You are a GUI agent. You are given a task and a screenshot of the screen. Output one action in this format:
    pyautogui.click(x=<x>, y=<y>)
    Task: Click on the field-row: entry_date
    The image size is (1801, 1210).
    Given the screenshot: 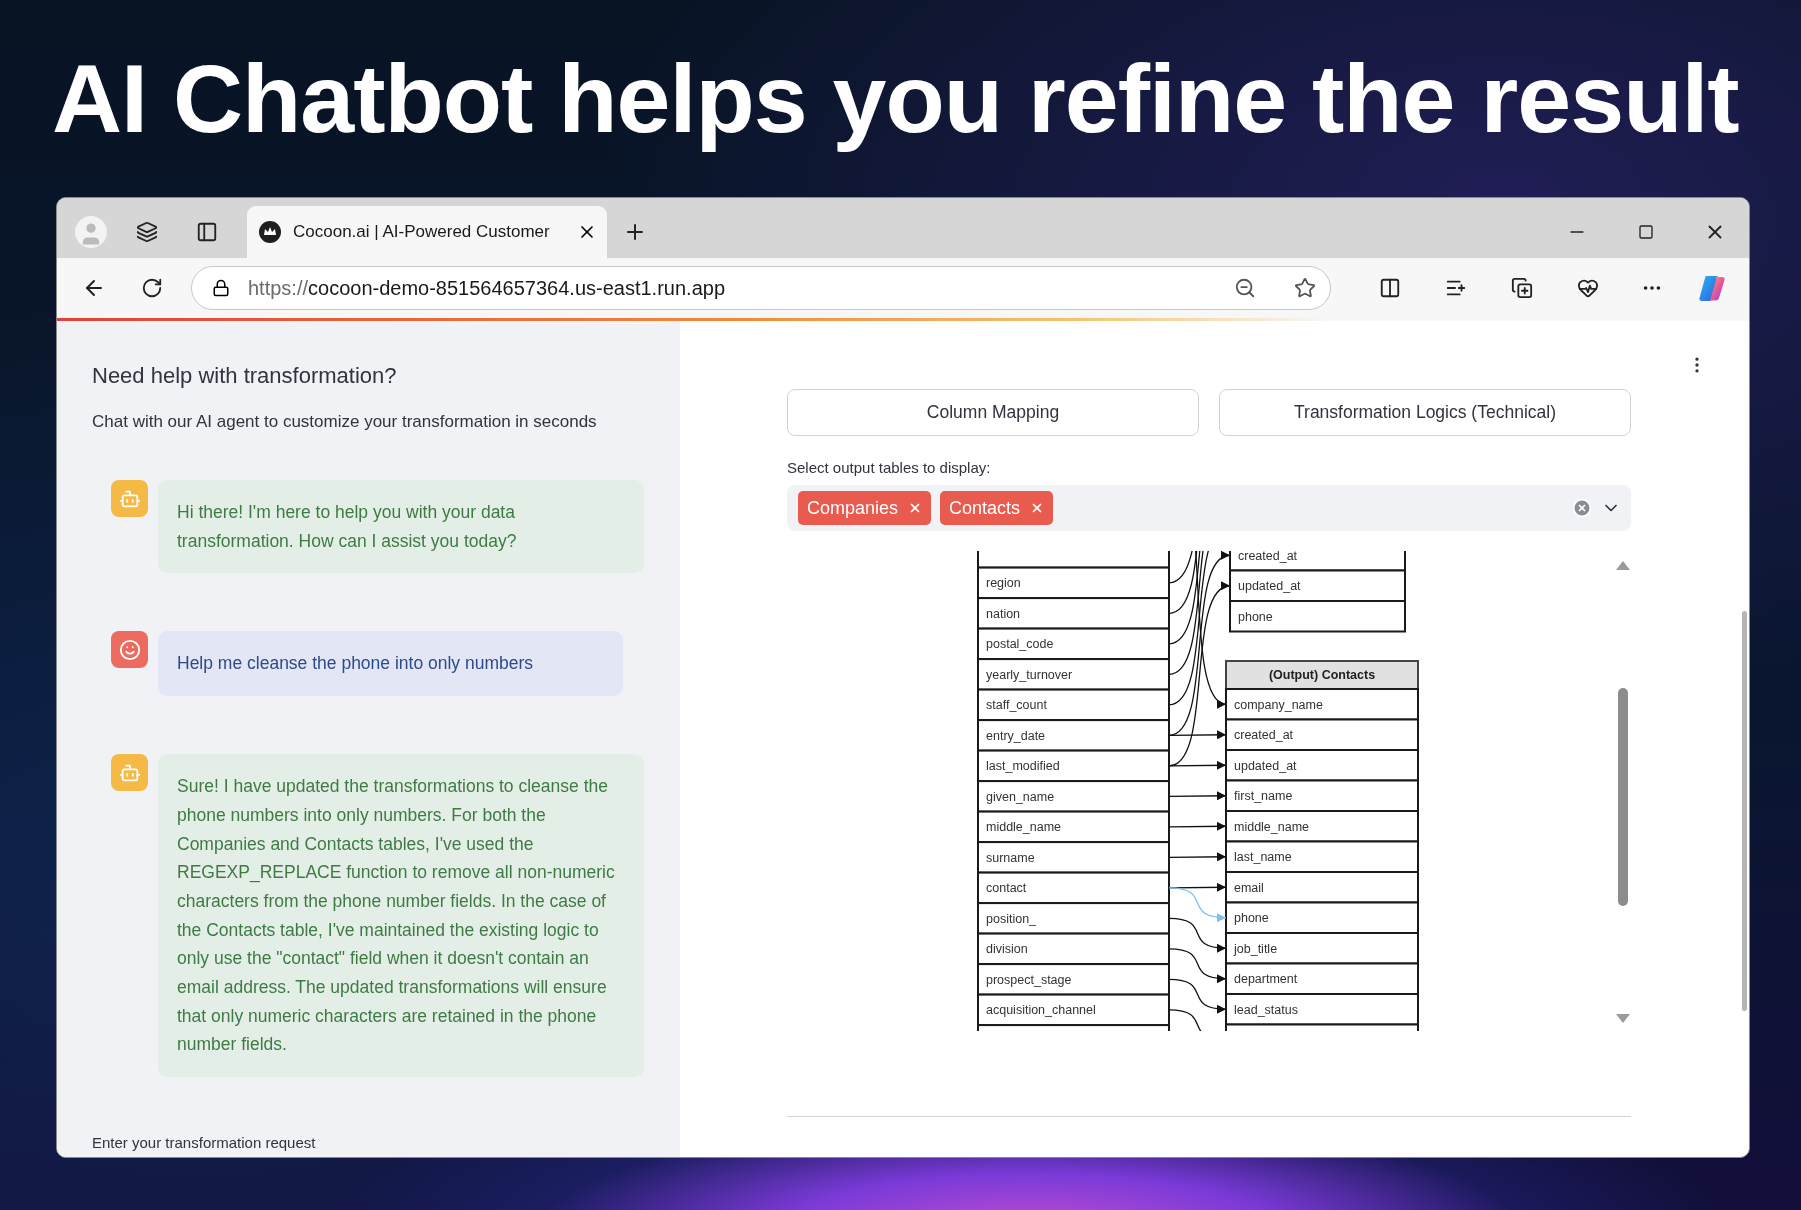 What is the action you would take?
    pyautogui.click(x=1073, y=735)
    